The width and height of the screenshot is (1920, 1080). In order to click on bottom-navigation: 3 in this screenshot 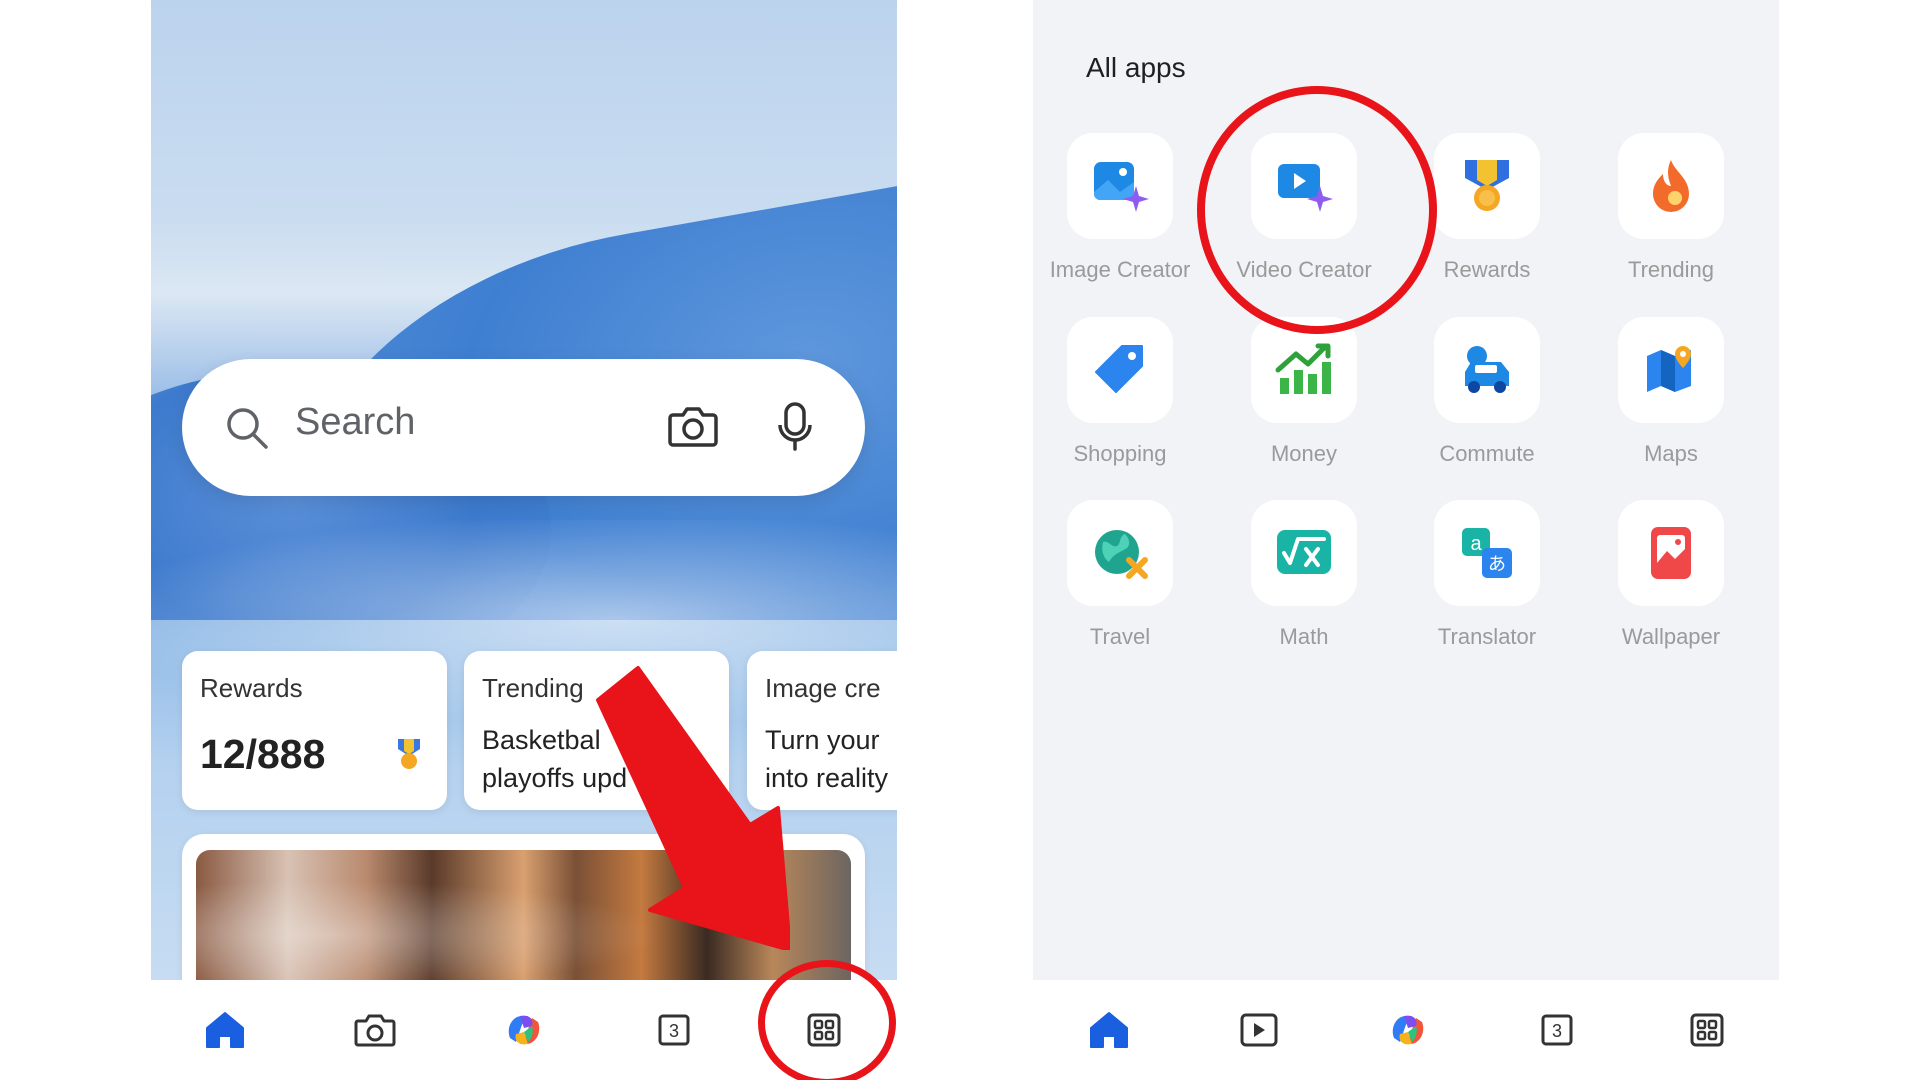, I will do `click(1406, 1030)`.